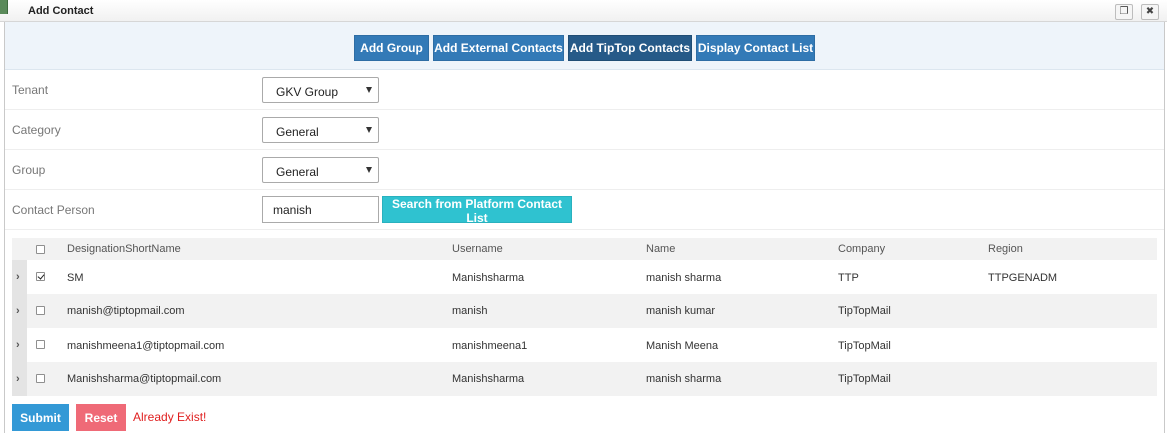 This screenshot has height=433, width=1167. What do you see at coordinates (498, 48) in the screenshot?
I see `add-external-contacts-button: Add External Contacts` at bounding box center [498, 48].